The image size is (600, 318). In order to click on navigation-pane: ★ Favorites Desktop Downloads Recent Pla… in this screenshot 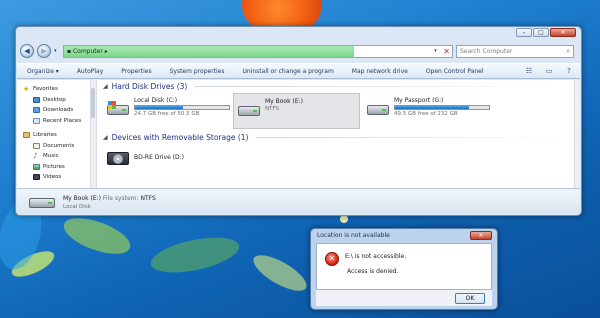, I will do `click(57, 134)`.